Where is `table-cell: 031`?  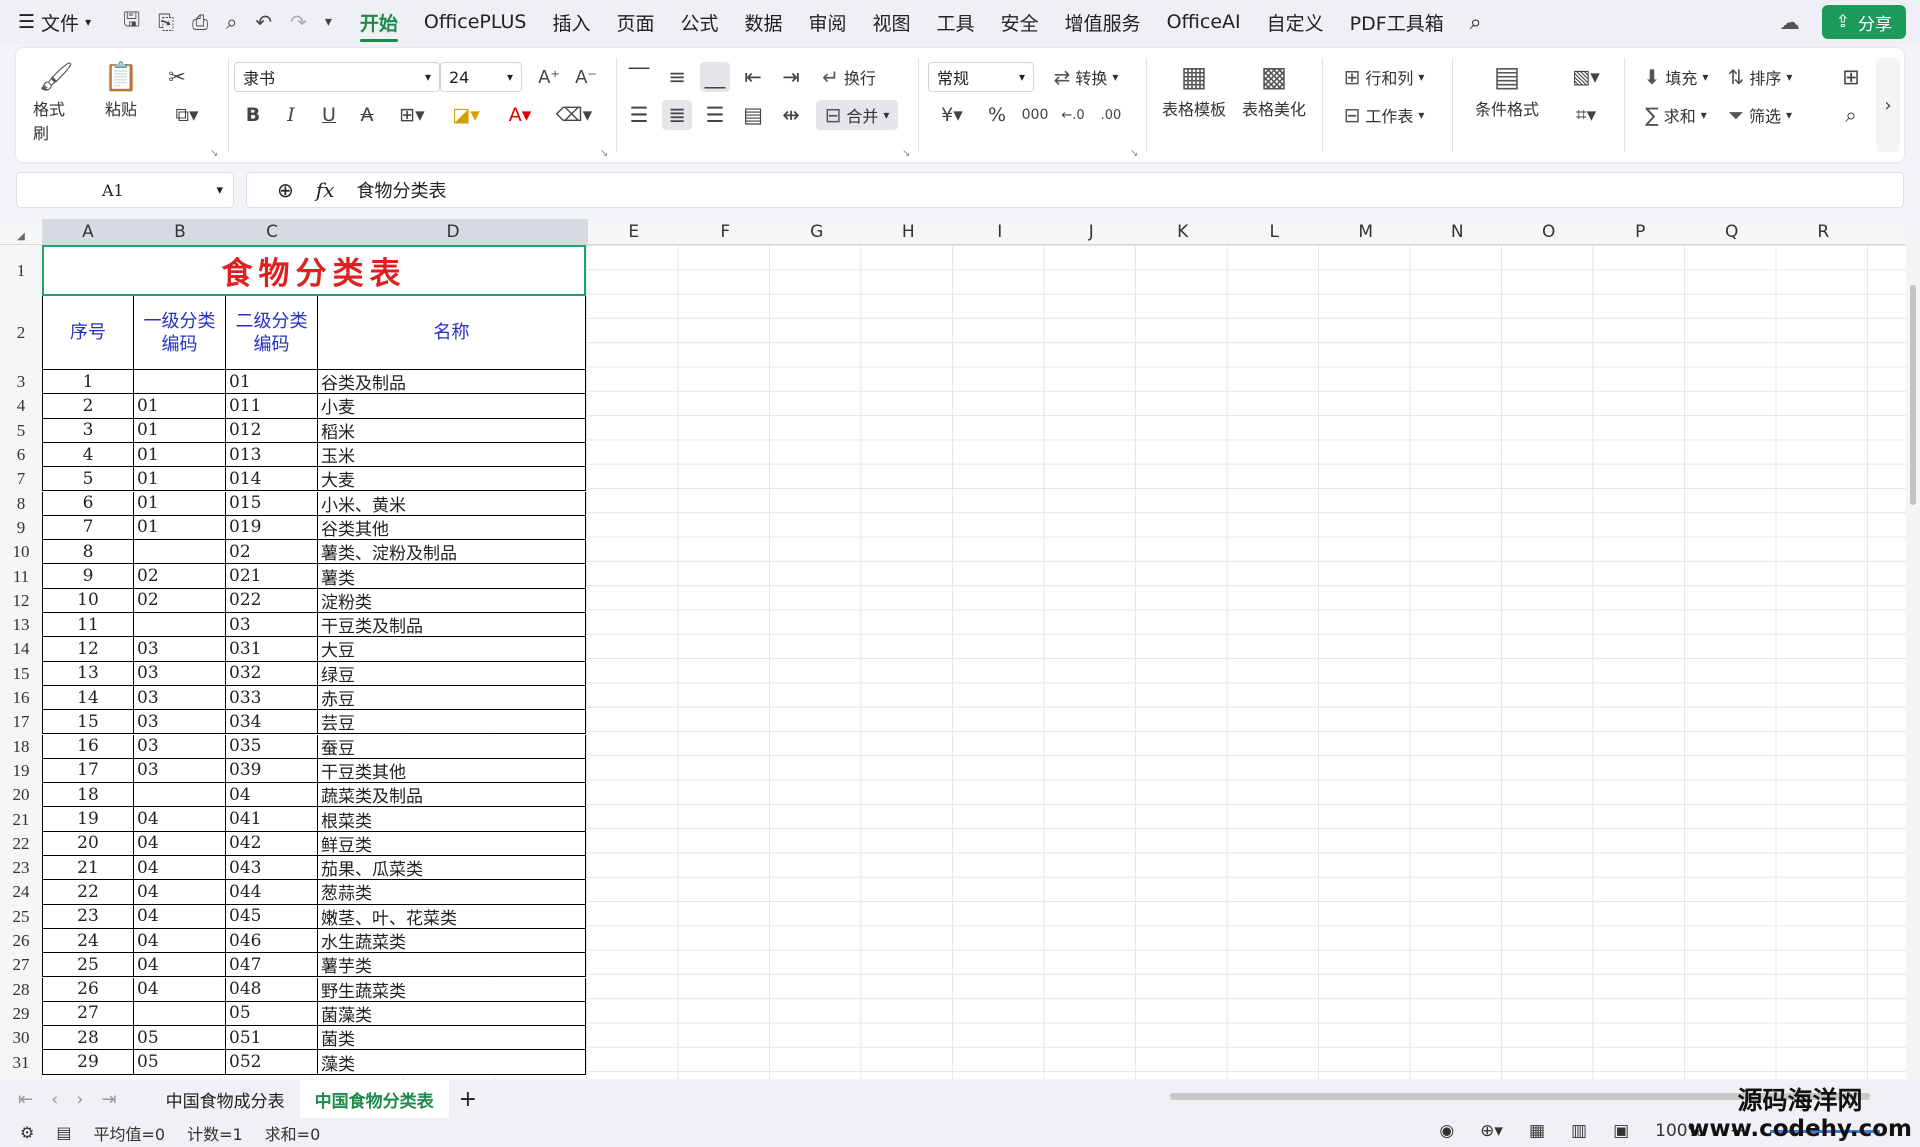 table-cell: 031 is located at coordinates (272, 649).